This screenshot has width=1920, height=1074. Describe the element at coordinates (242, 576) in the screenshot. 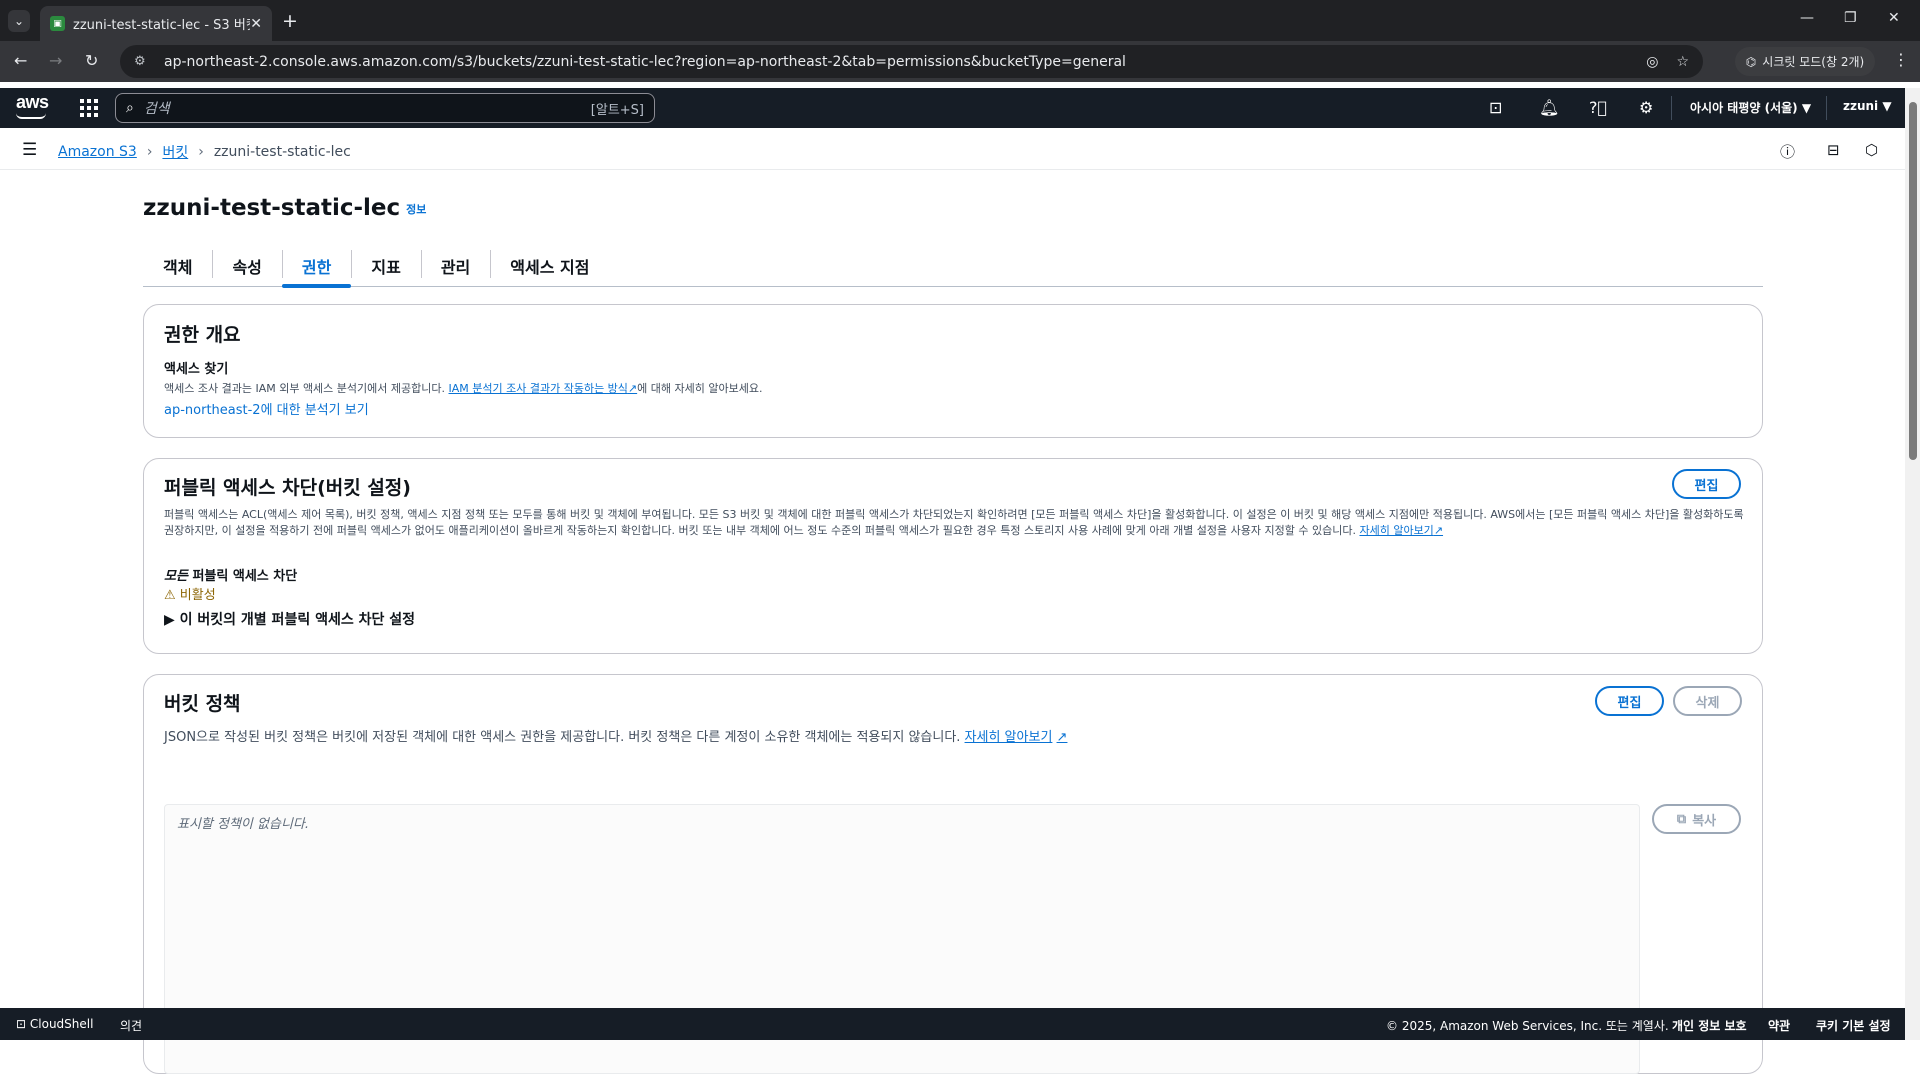

I see `block-all-text: 퍼블릭 액세스 차단` at that location.